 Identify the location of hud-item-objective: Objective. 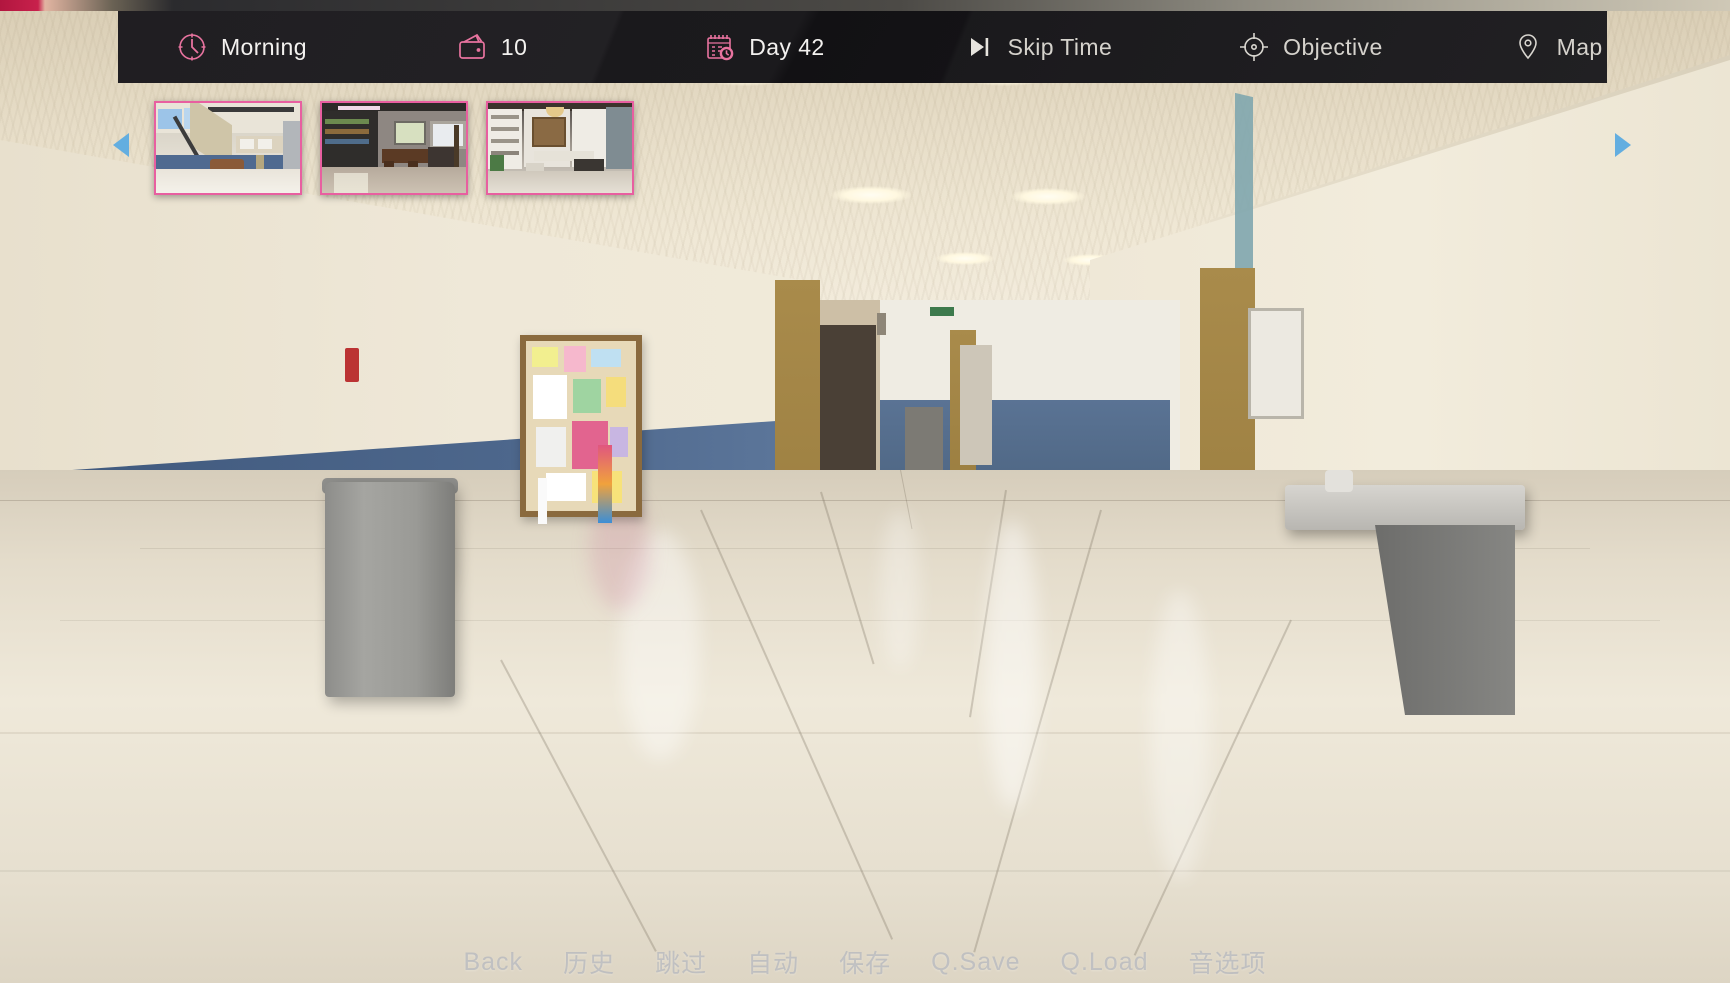
(1309, 47).